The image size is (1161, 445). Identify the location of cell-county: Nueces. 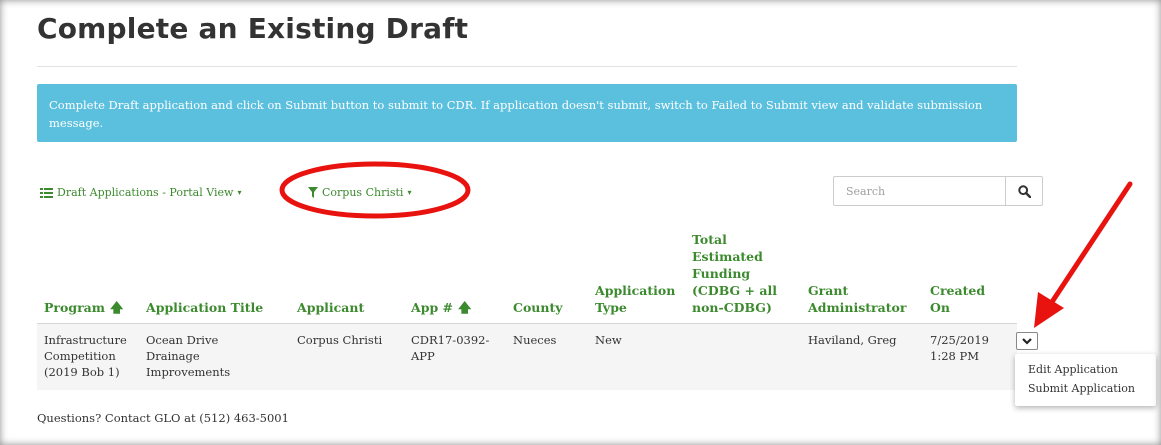
(535, 340).